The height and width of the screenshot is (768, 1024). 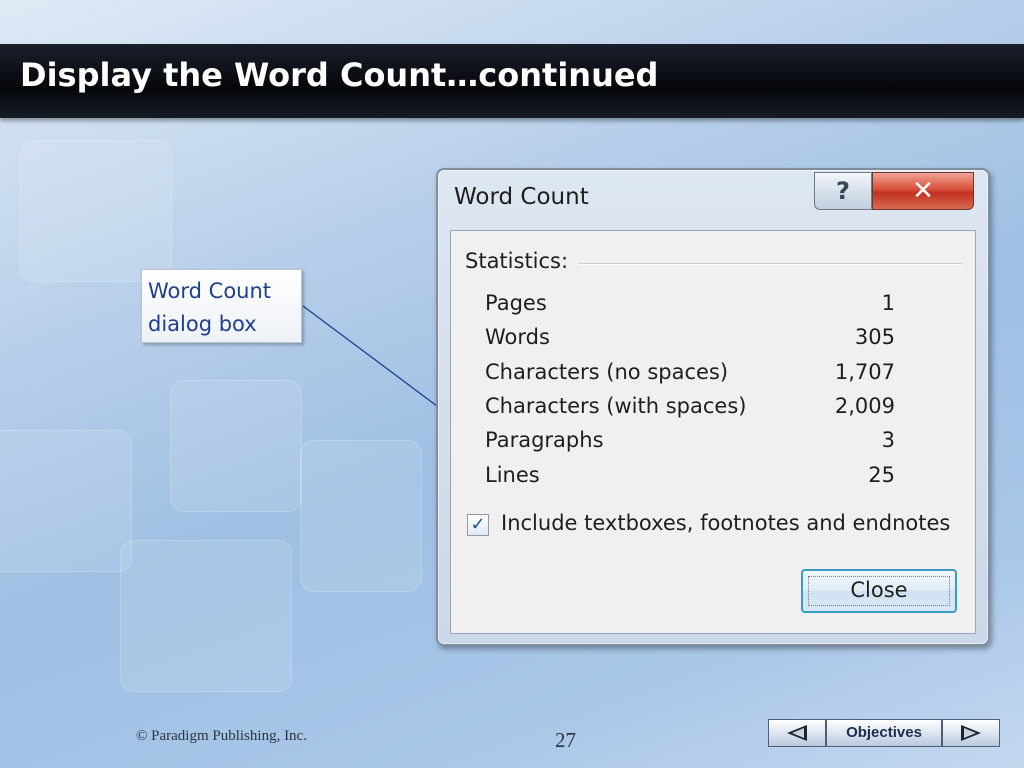 I want to click on stat-label: Characters (no spaces), so click(x=607, y=372).